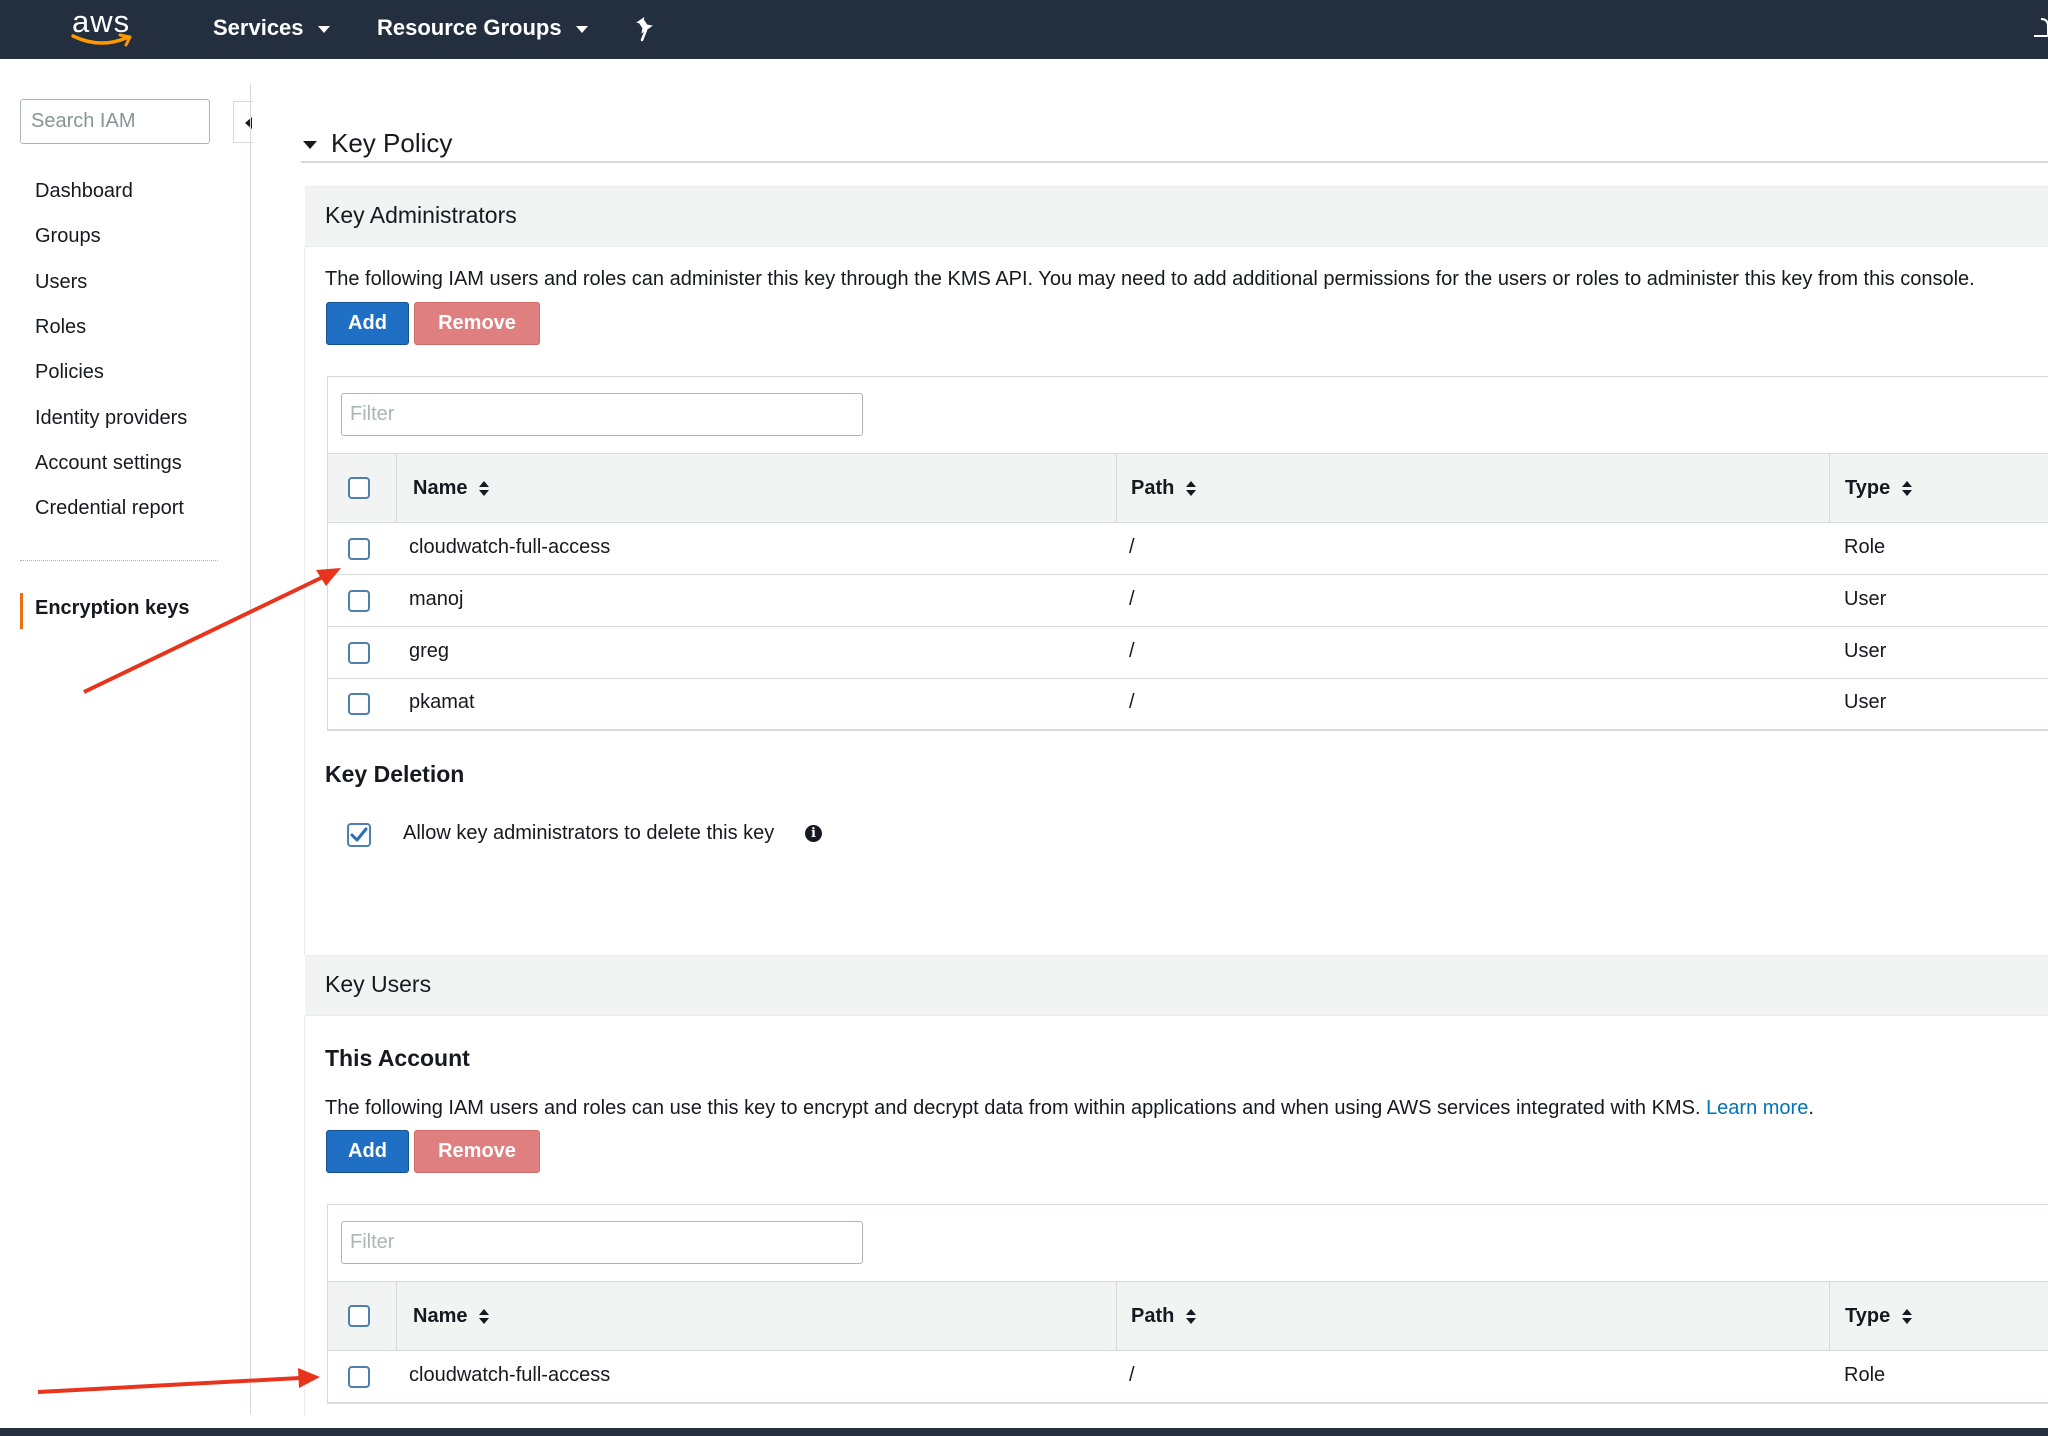 This screenshot has width=2048, height=1436. What do you see at coordinates (397, 1058) in the screenshot?
I see `this-account-title: This Account` at bounding box center [397, 1058].